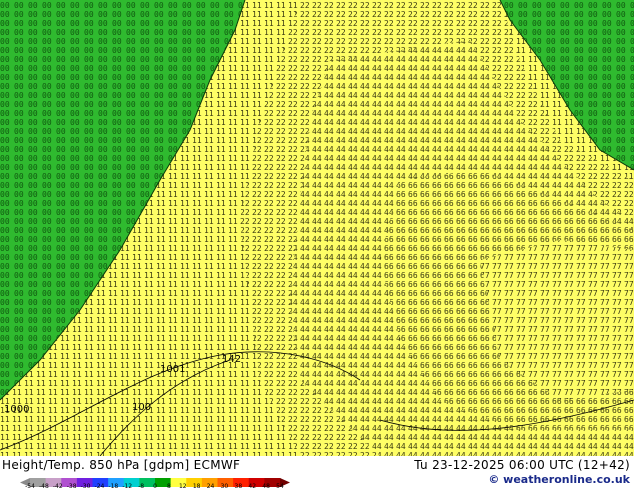  What do you see at coordinates (155, 479) in the screenshot?
I see `color-scale-bar` at bounding box center [155, 479].